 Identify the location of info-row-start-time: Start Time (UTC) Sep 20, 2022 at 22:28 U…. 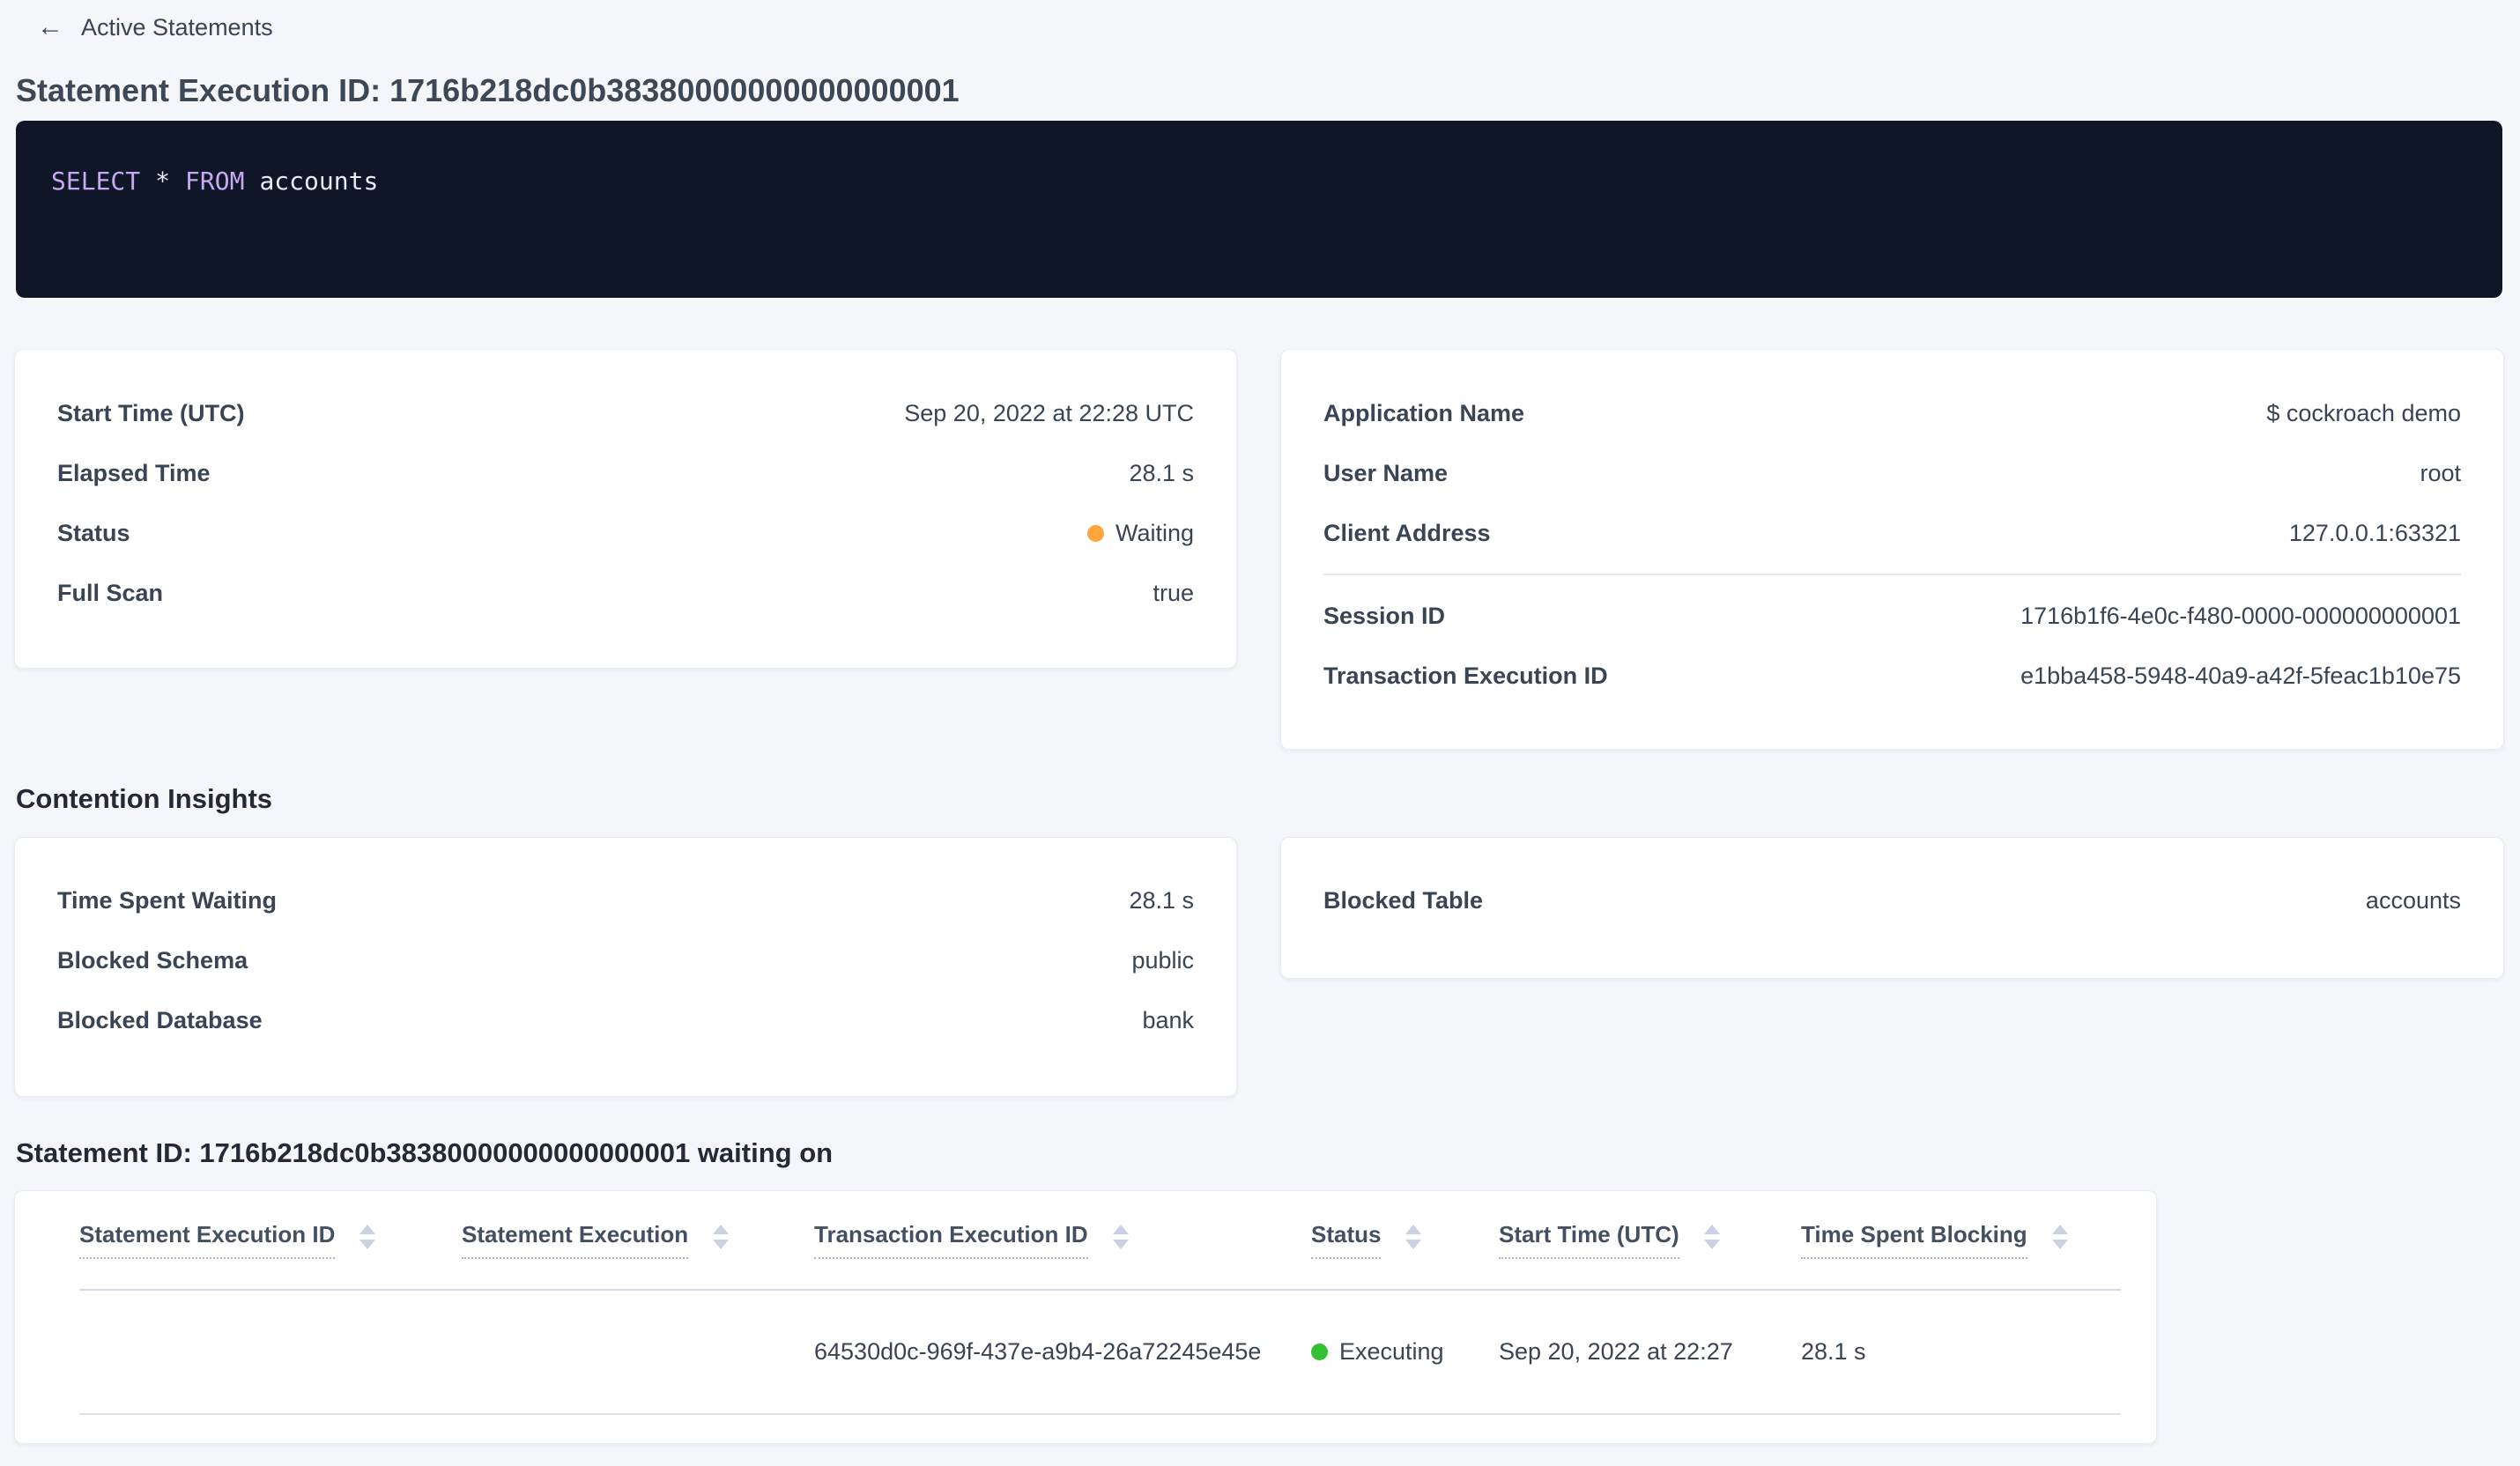
(625, 413).